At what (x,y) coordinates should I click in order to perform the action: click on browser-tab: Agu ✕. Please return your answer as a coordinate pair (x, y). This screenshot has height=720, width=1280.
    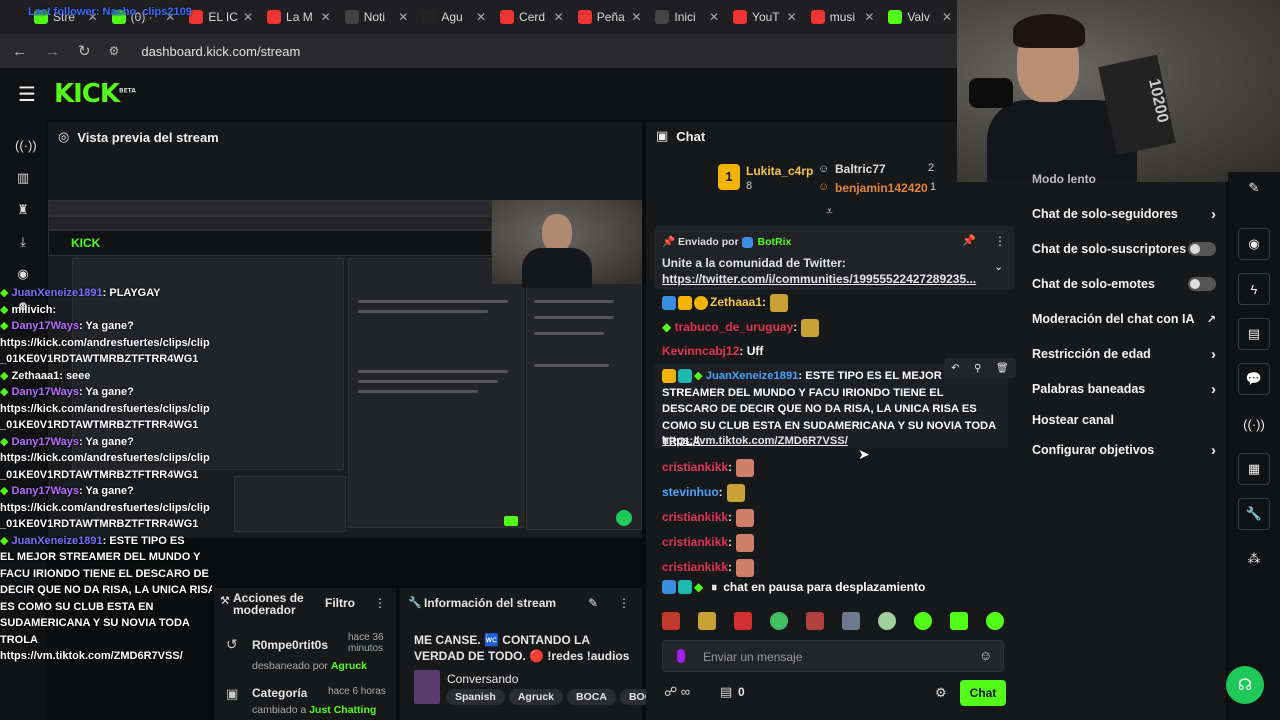
    Looking at the image, I should click on (454, 17).